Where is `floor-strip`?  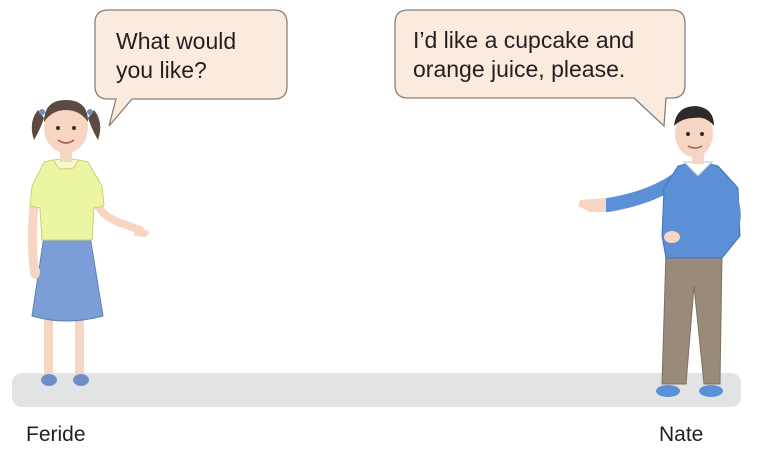
floor-strip is located at coordinates (376, 390).